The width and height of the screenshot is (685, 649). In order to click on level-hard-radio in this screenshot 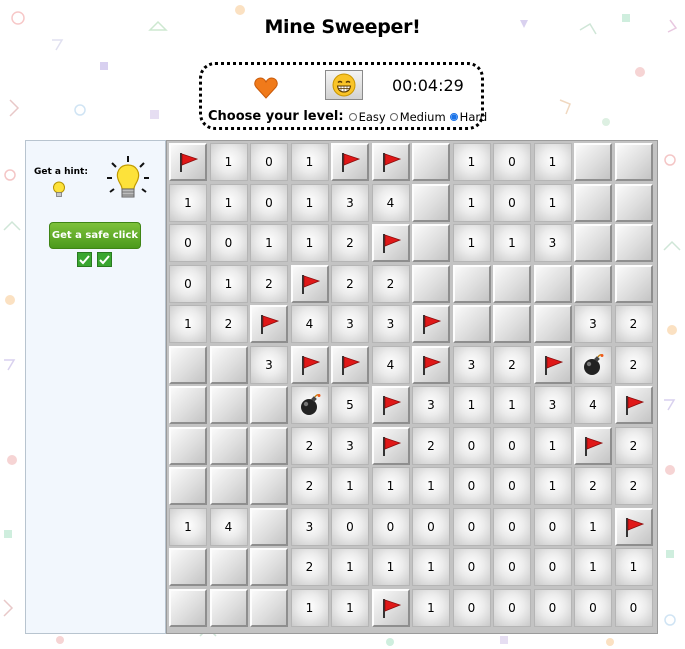, I will do `click(453, 116)`.